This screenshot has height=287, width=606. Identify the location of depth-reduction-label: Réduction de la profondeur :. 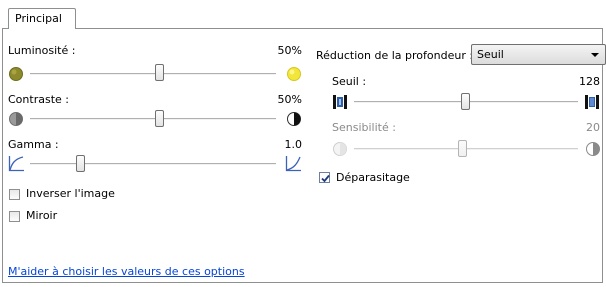
(395, 55).